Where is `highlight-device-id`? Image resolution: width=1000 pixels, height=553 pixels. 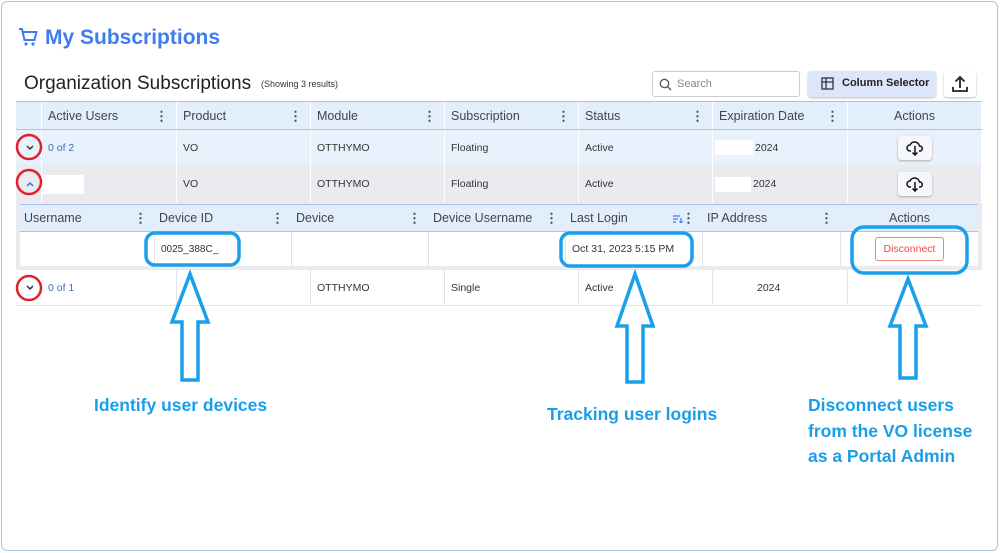
highlight-device-id is located at coordinates (192, 249).